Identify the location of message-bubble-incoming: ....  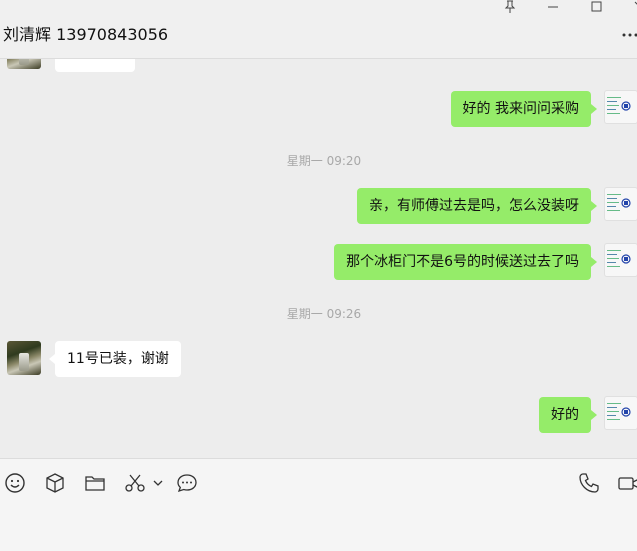
(95, 65).